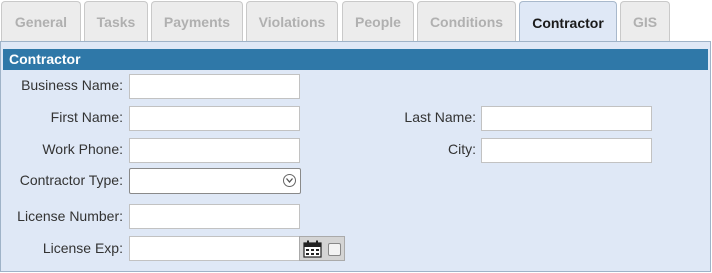  What do you see at coordinates (197, 21) in the screenshot?
I see `tab-payments: Payments` at bounding box center [197, 21].